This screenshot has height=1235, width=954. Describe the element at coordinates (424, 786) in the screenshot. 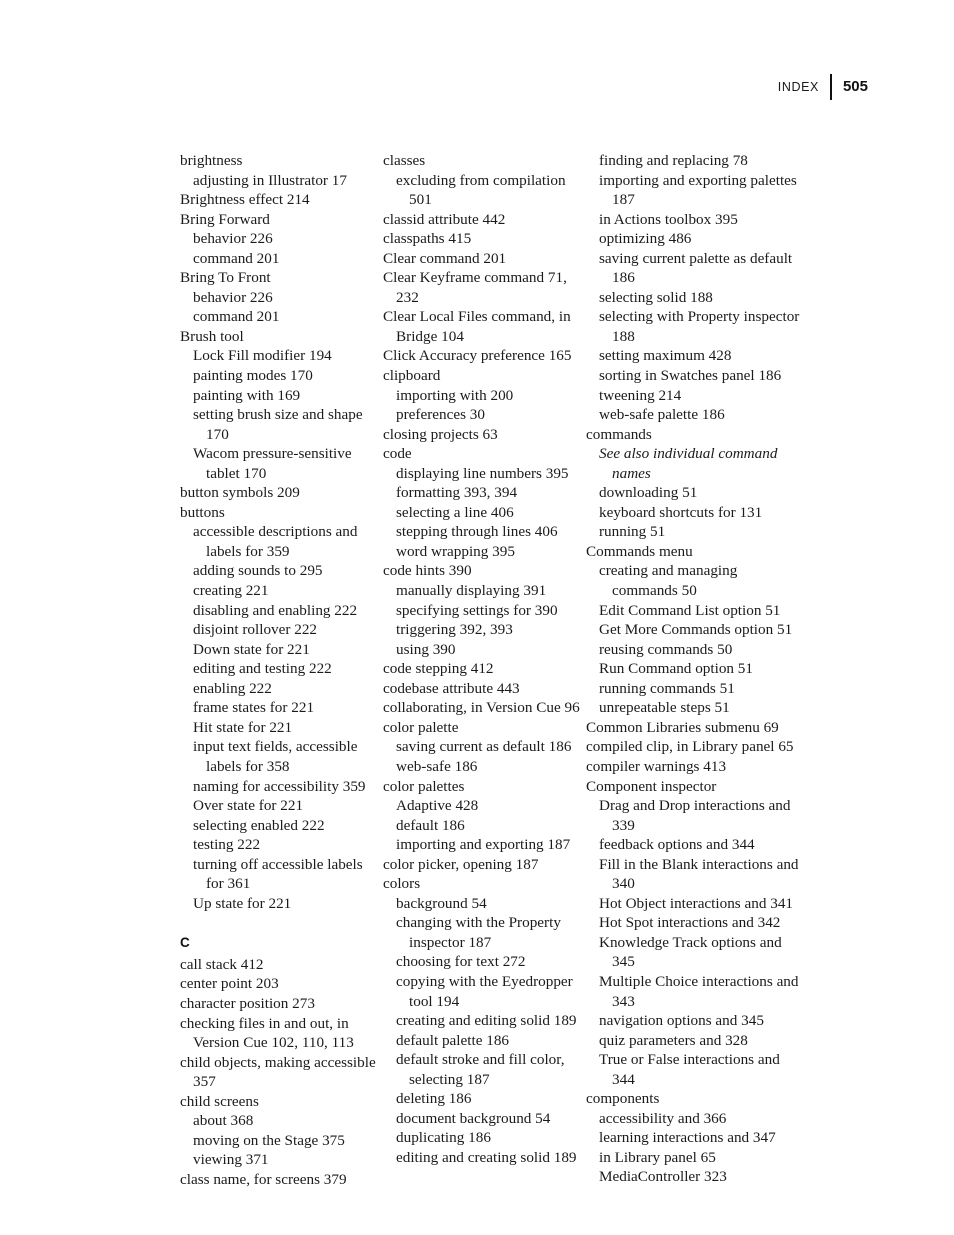

I see `index-entry: color palettes` at that location.